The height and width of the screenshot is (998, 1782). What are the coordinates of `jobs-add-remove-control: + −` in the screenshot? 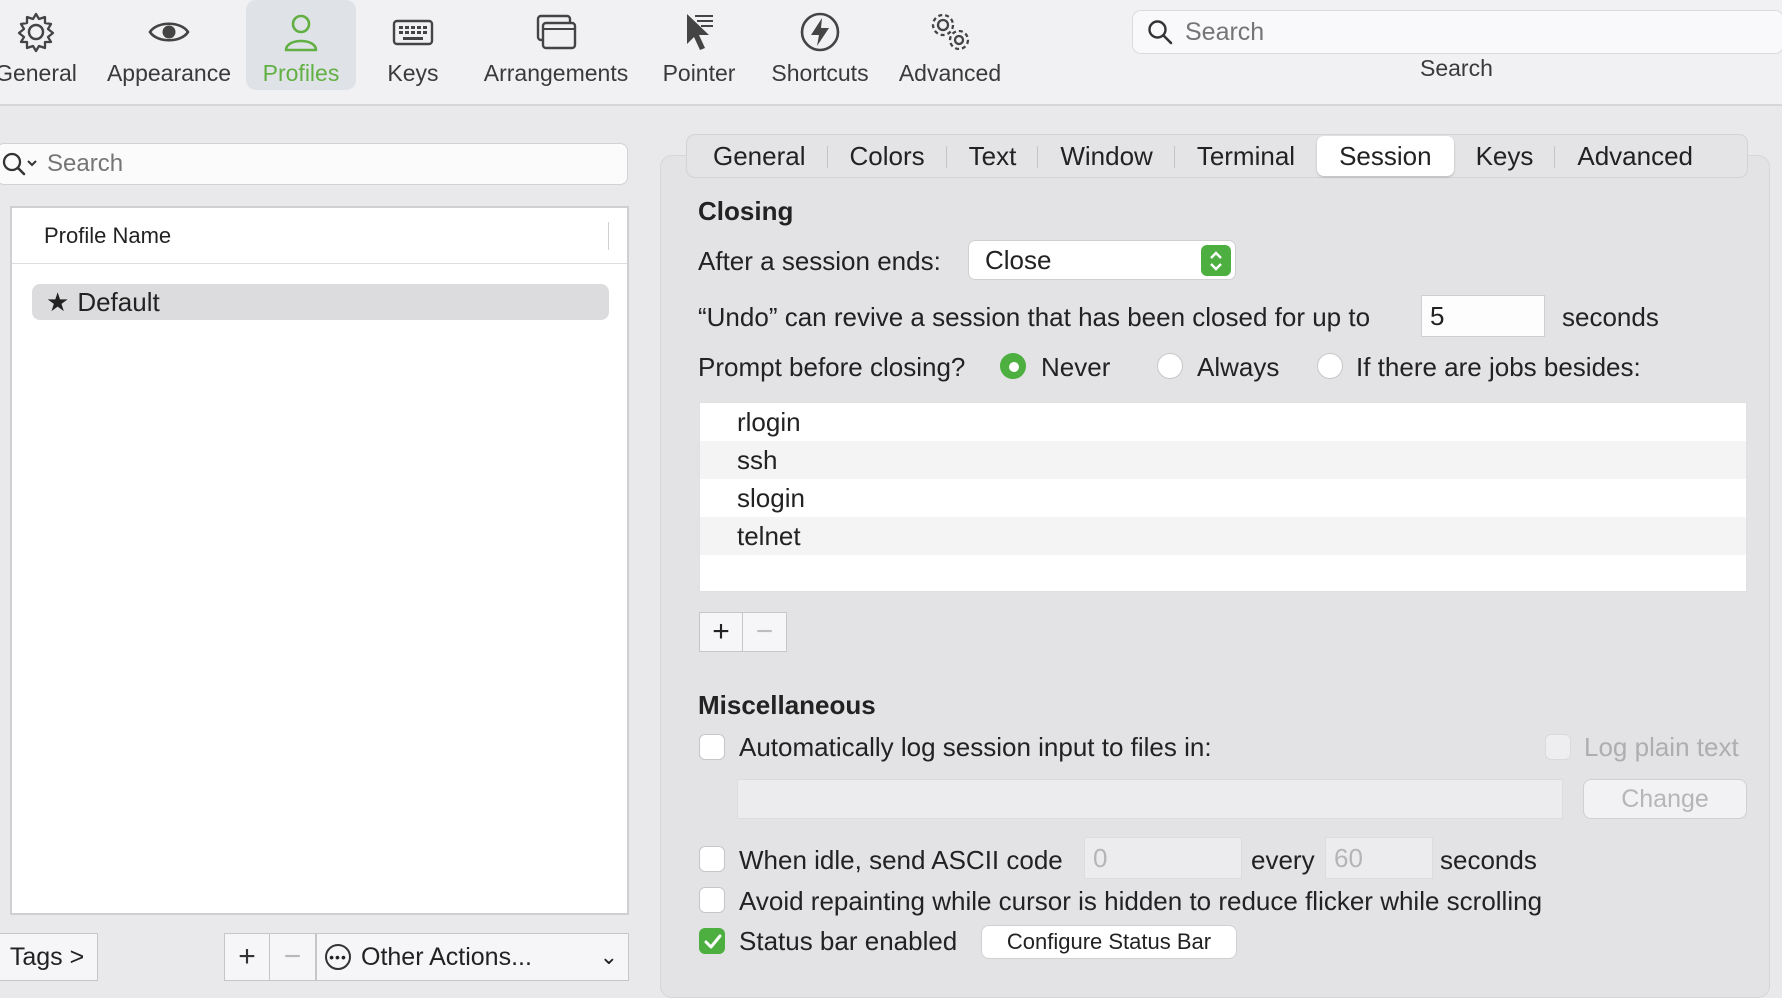 It's located at (743, 632).